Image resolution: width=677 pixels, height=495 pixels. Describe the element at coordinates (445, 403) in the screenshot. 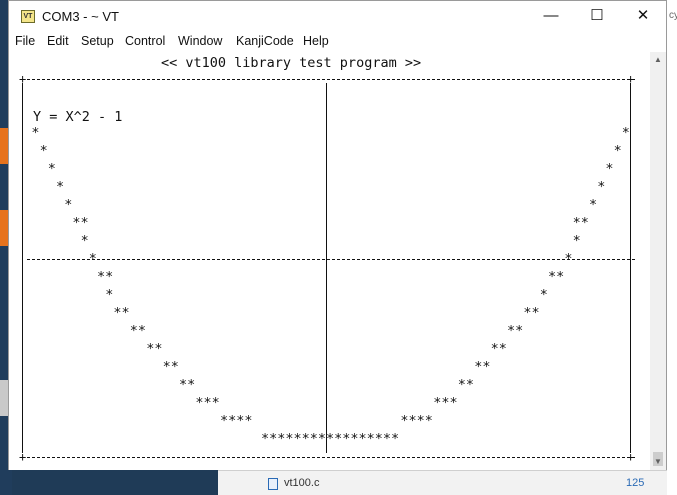

I see `plot-point-right: ***` at that location.